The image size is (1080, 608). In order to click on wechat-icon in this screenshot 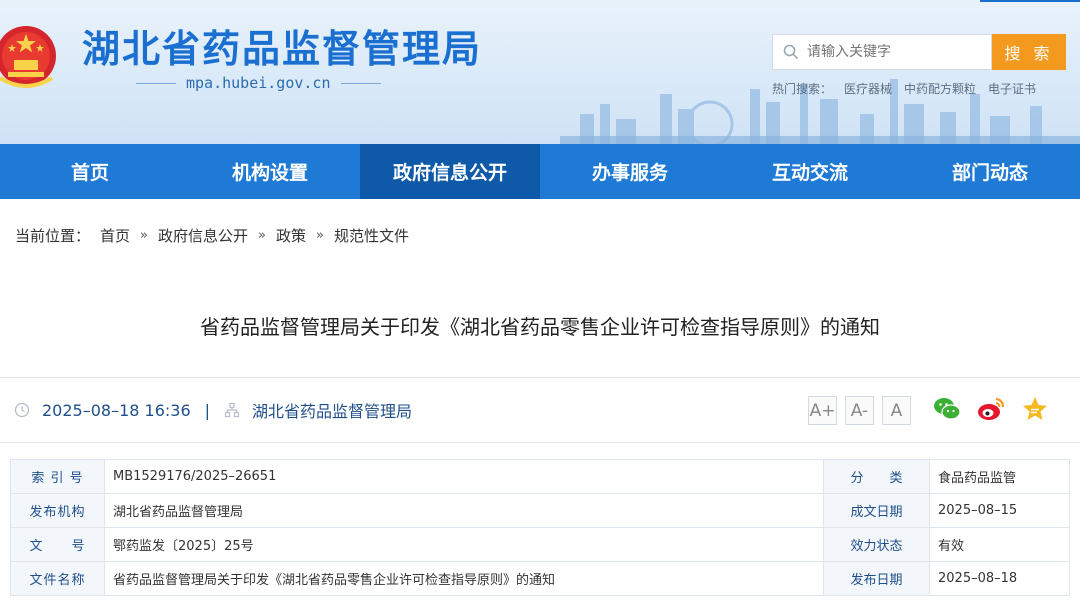, I will do `click(947, 409)`.